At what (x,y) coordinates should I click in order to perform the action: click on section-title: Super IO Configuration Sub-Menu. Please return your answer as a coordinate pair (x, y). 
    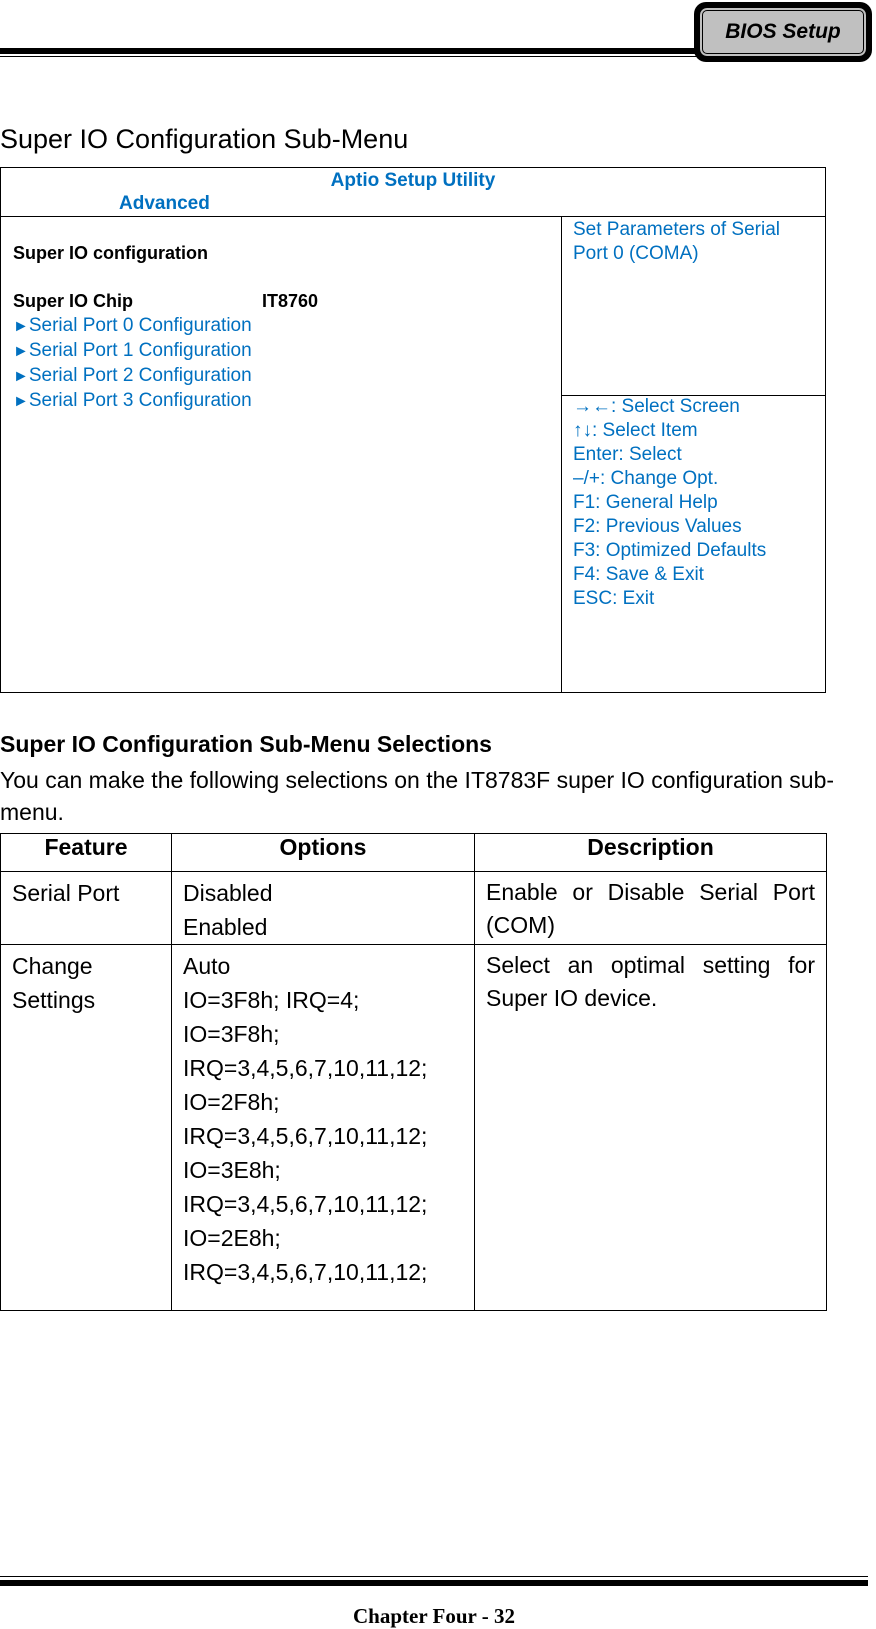
    Looking at the image, I should click on (204, 139).